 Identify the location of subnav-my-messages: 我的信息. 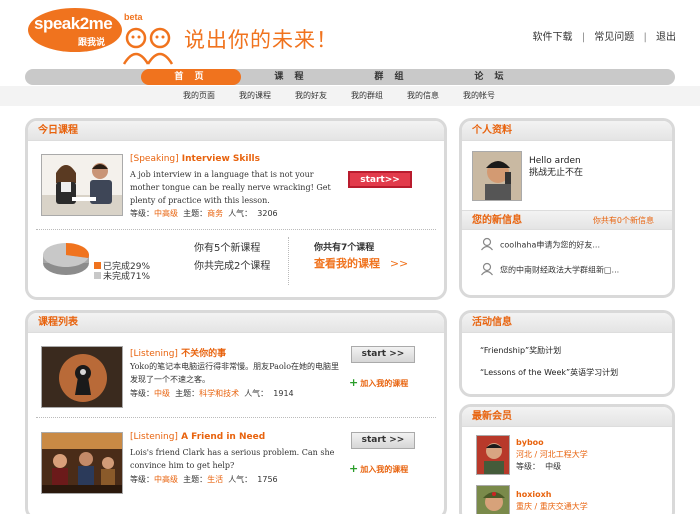
(423, 95).